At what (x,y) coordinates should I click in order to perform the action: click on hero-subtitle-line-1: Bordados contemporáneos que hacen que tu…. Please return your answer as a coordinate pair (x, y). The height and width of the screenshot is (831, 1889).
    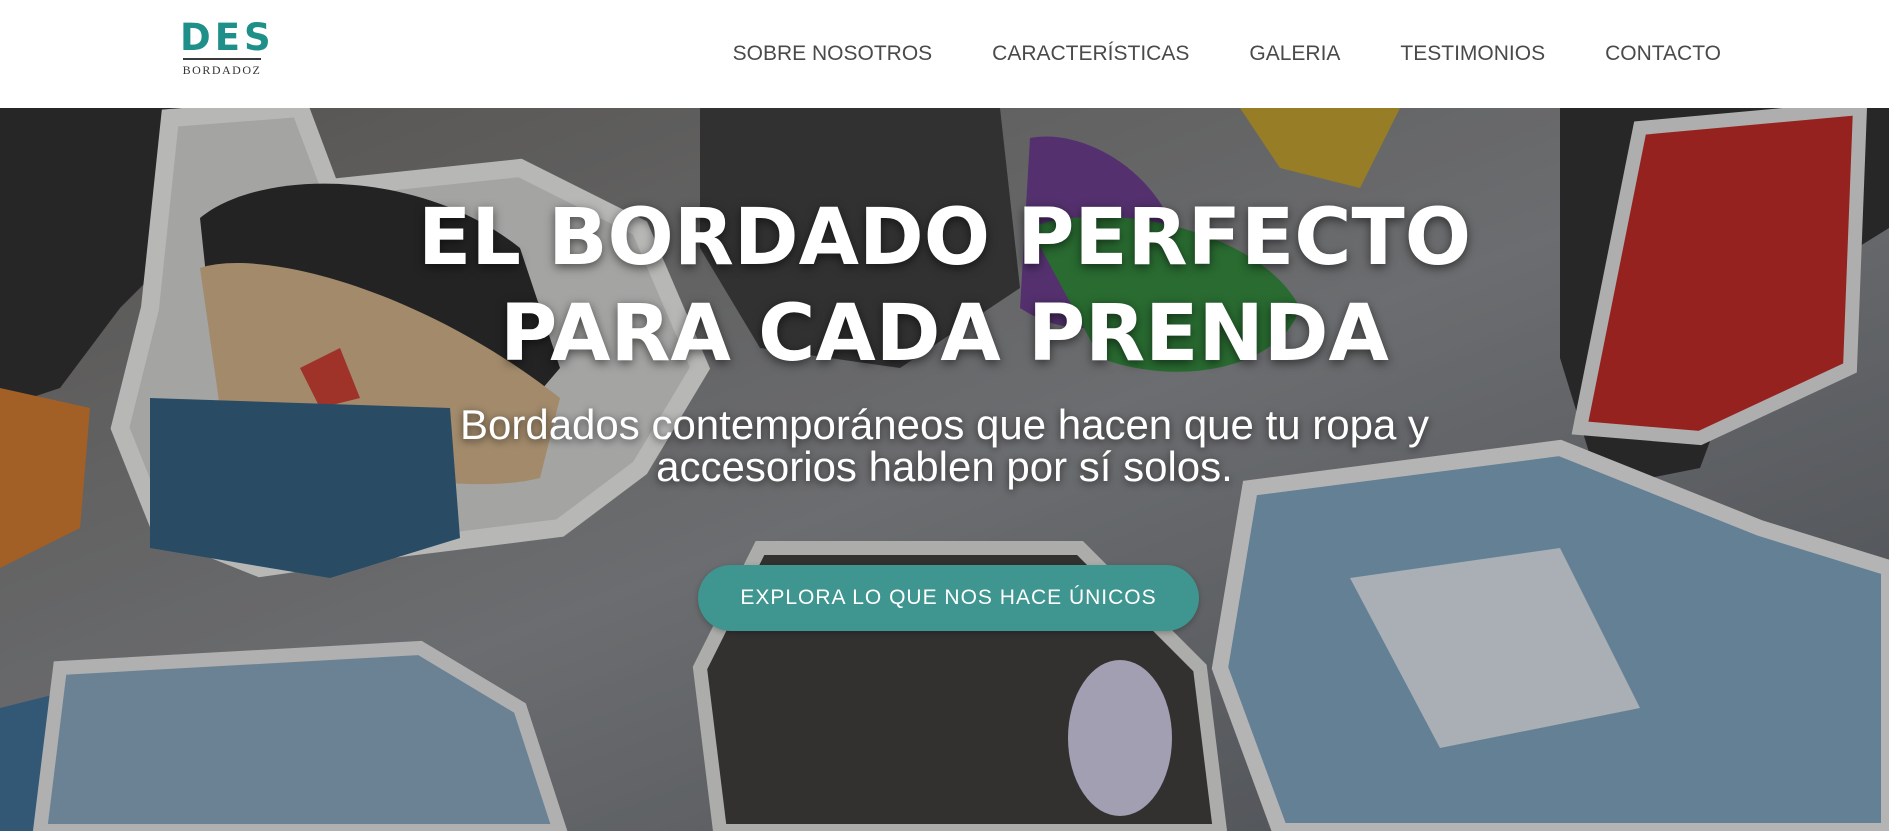
    Looking at the image, I should click on (944, 424).